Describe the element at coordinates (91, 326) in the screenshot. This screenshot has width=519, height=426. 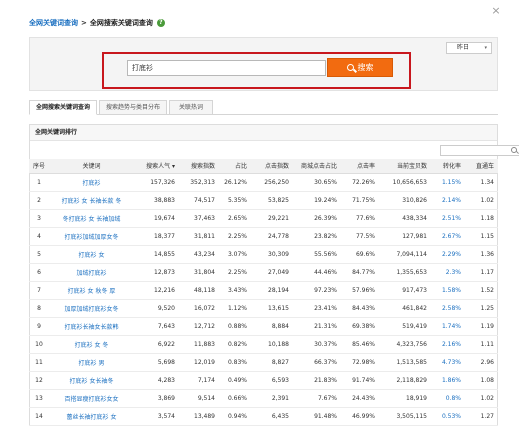
I see `cell-keyword: 打底衫长袖女长款韩` at that location.